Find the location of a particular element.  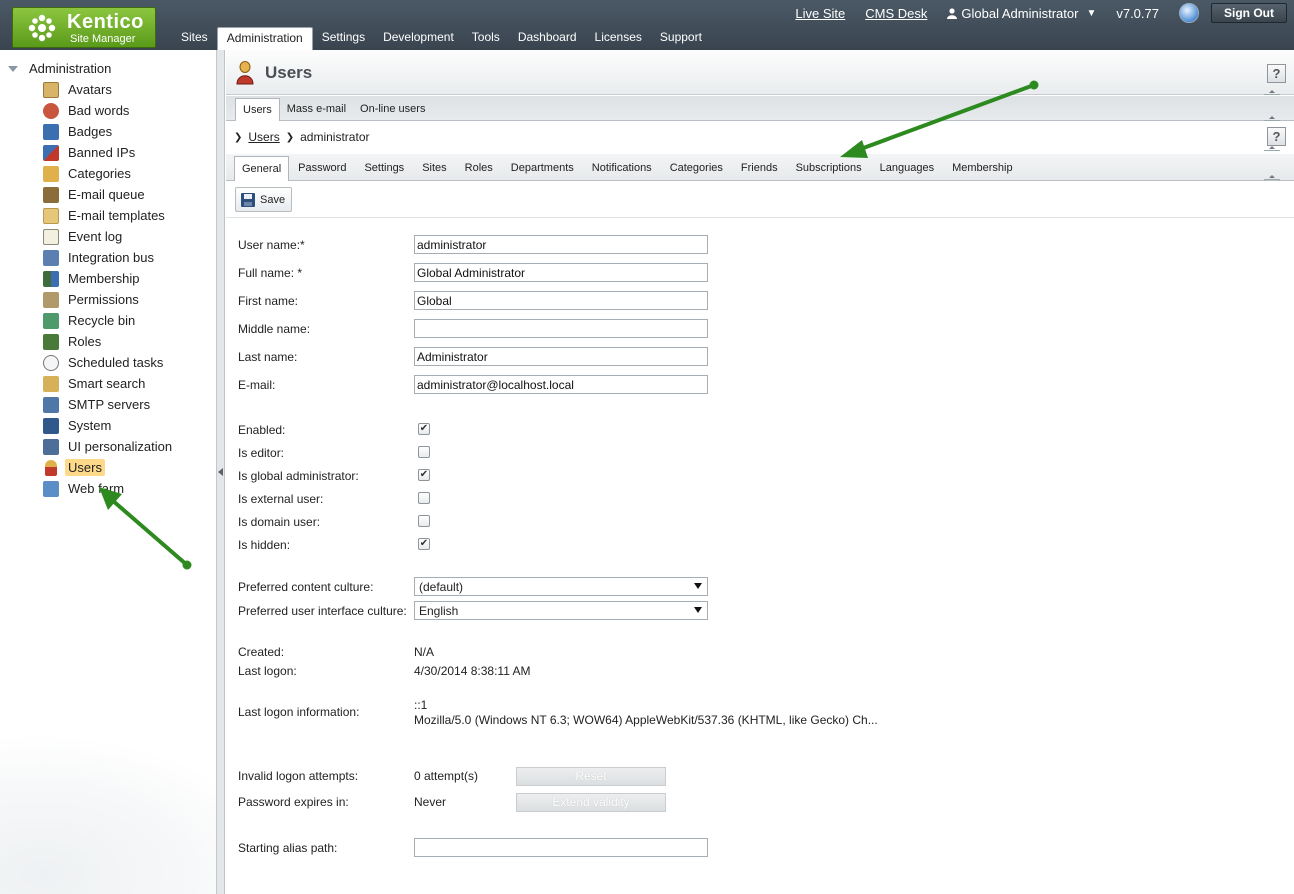

sidebar-item-web-farm: Web farm is located at coordinates (109, 488).